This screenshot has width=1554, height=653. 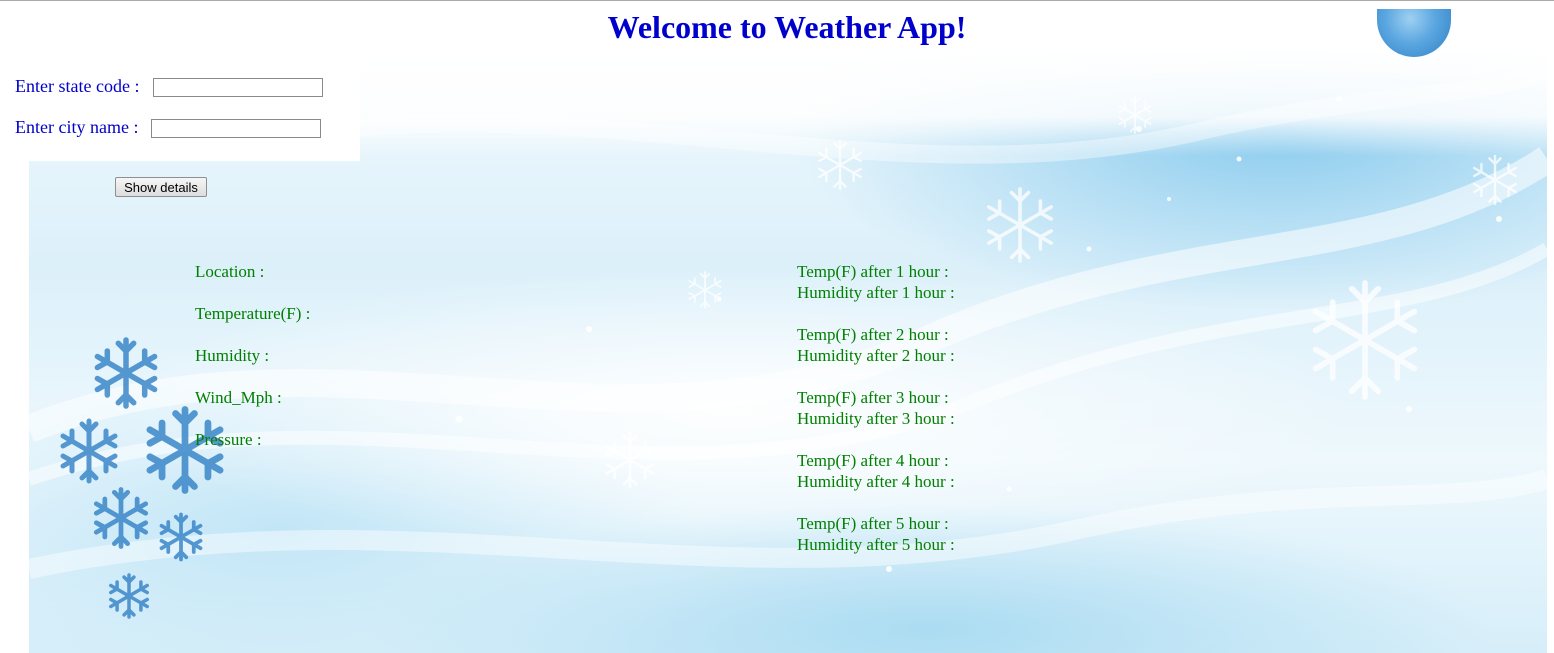 What do you see at coordinates (873, 271) in the screenshot?
I see `forecast-temp-label: Temp(F) after 1 hour :` at bounding box center [873, 271].